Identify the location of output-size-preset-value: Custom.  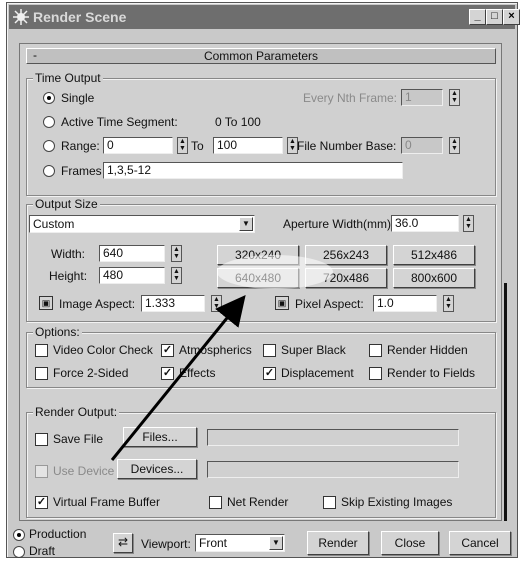
(54, 224).